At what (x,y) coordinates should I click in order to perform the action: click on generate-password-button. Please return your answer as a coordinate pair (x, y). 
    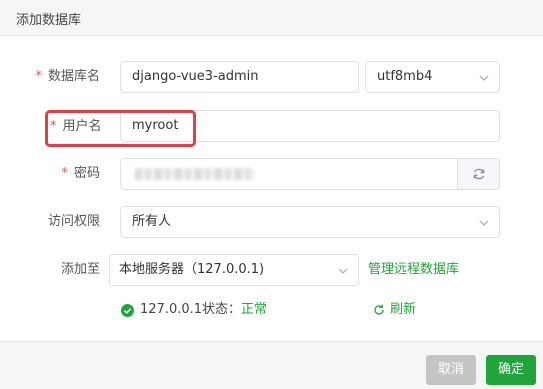
    Looking at the image, I should click on (478, 174).